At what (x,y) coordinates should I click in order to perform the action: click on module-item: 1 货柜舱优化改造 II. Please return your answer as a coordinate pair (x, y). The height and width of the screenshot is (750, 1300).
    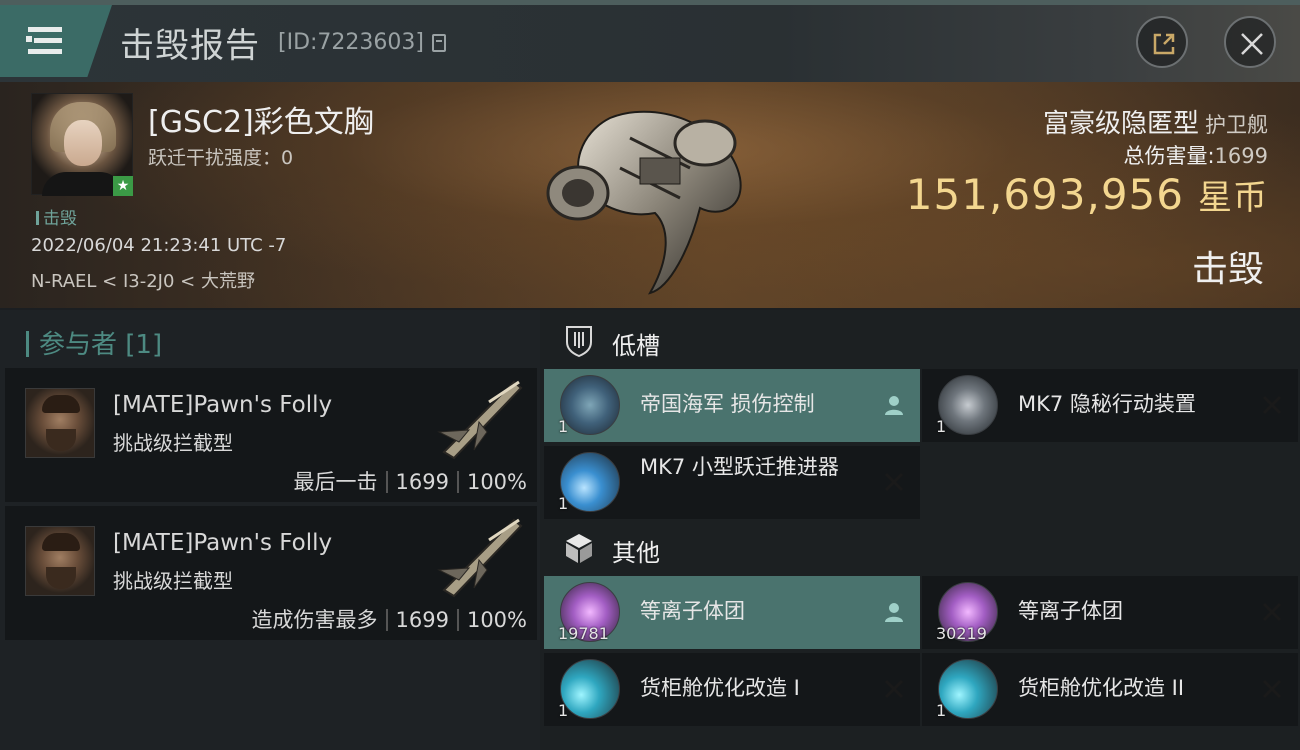
    Looking at the image, I should click on (1110, 689).